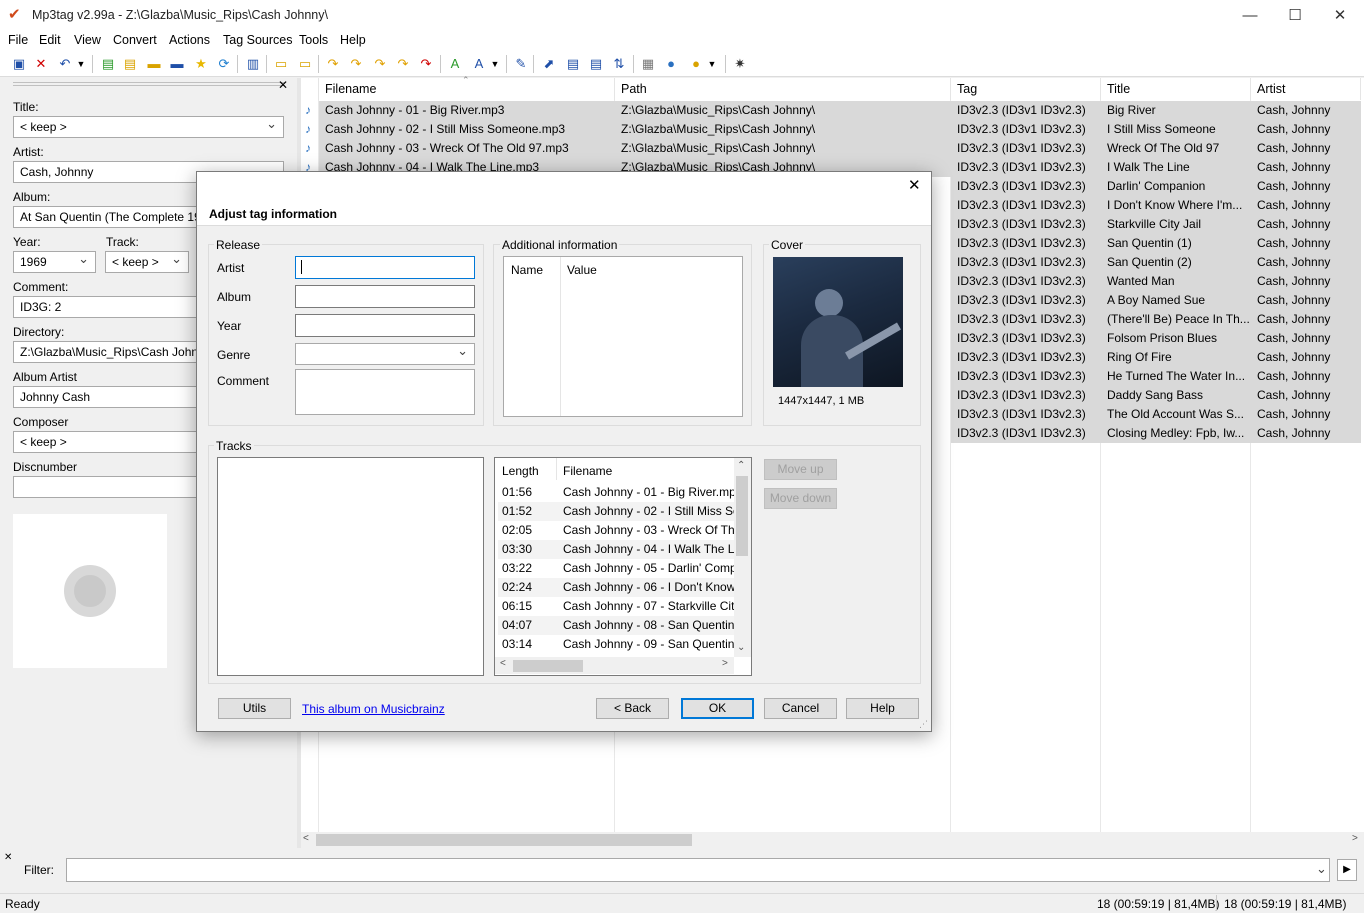 This screenshot has width=1364, height=913. What do you see at coordinates (353, 40) in the screenshot?
I see `menu-help: Help` at bounding box center [353, 40].